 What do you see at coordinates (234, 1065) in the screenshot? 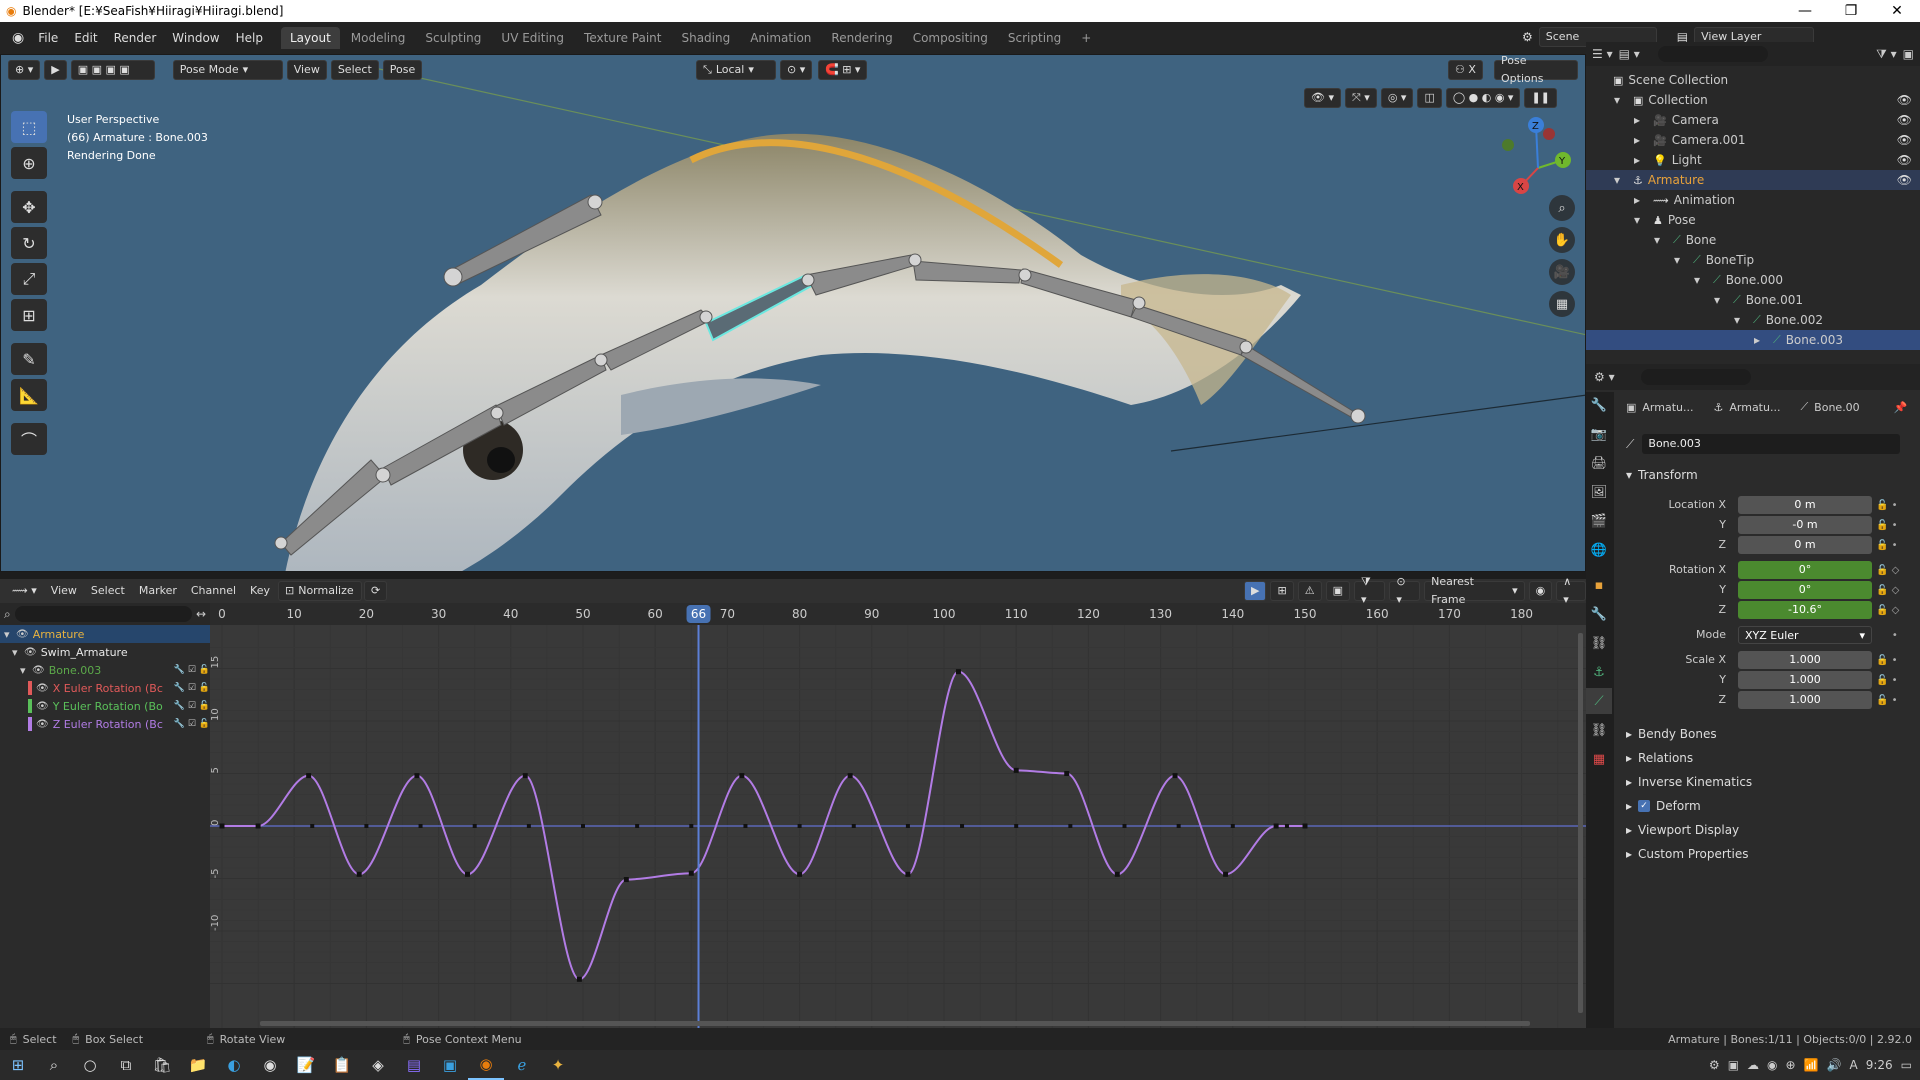
I see `edge-icon: ◐` at bounding box center [234, 1065].